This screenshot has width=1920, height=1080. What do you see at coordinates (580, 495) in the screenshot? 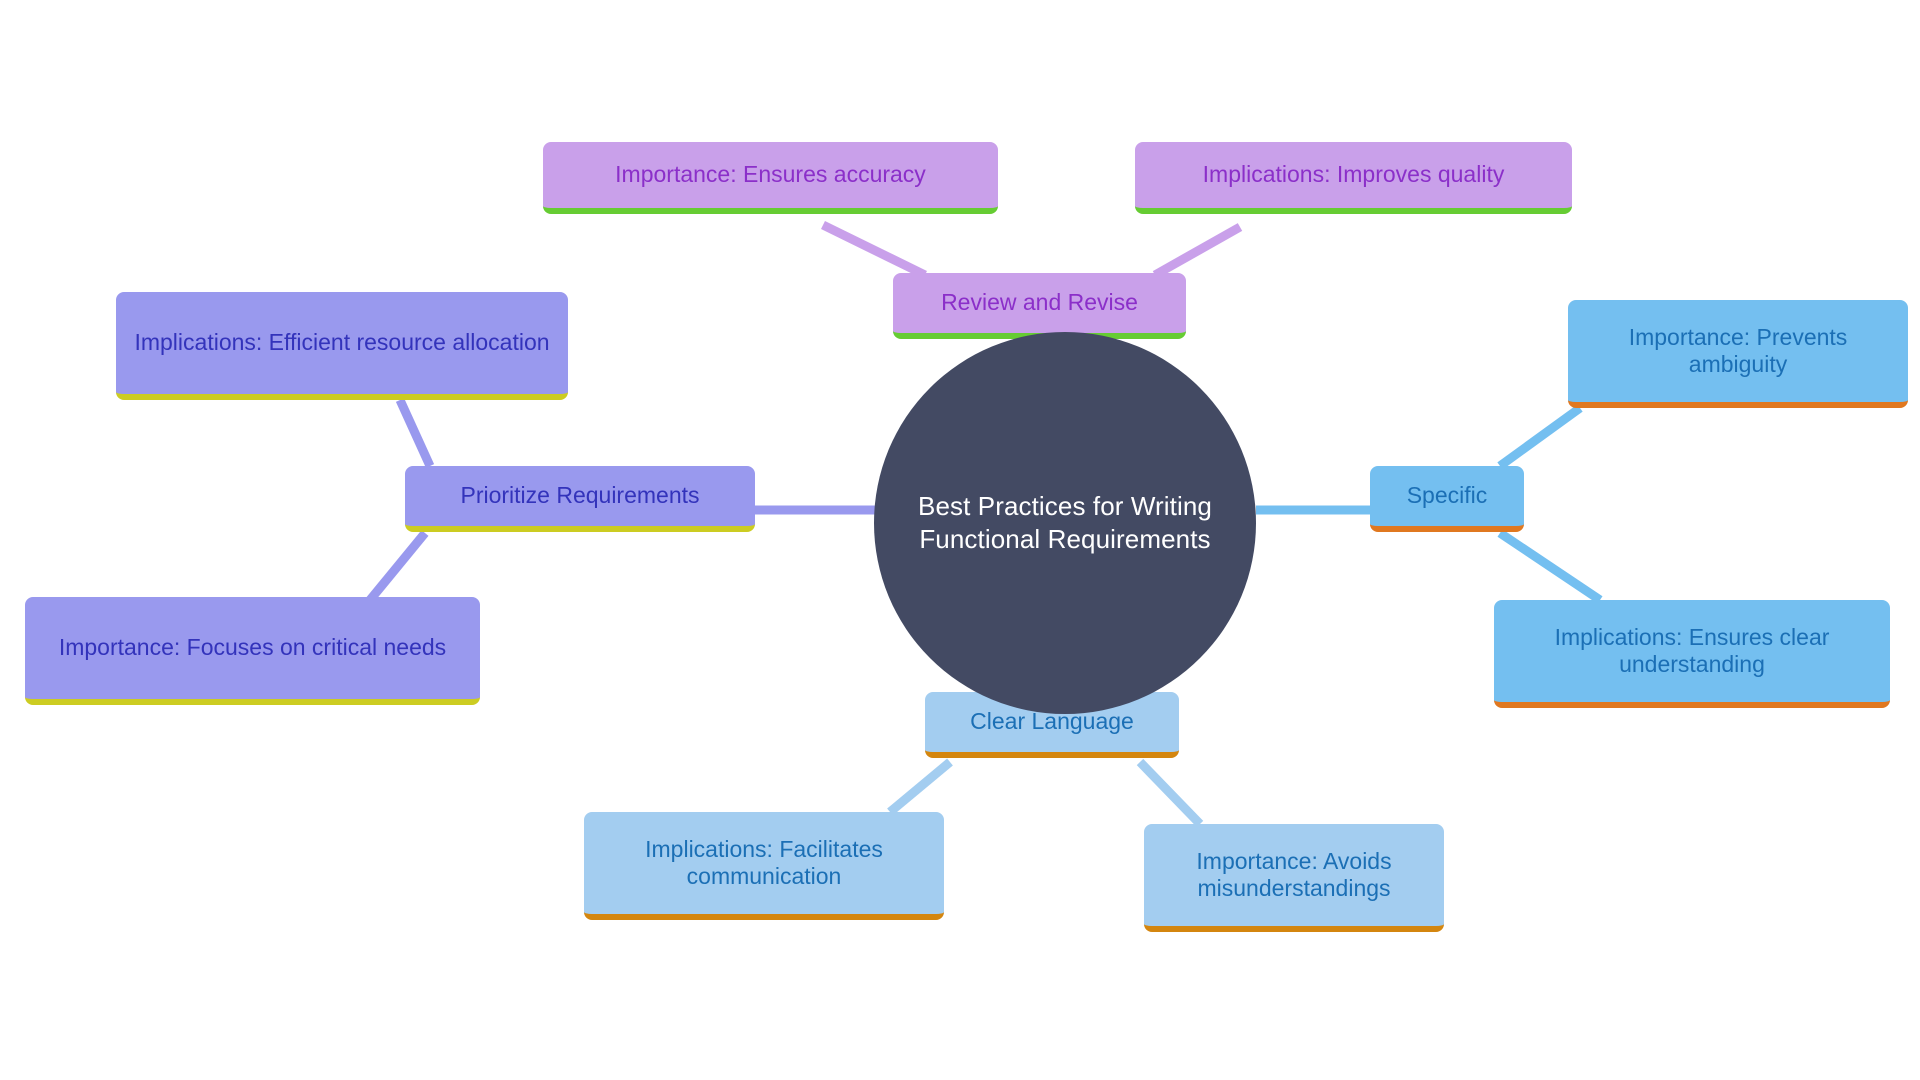
I see `branch-node-label: Prioritize Requirements` at bounding box center [580, 495].